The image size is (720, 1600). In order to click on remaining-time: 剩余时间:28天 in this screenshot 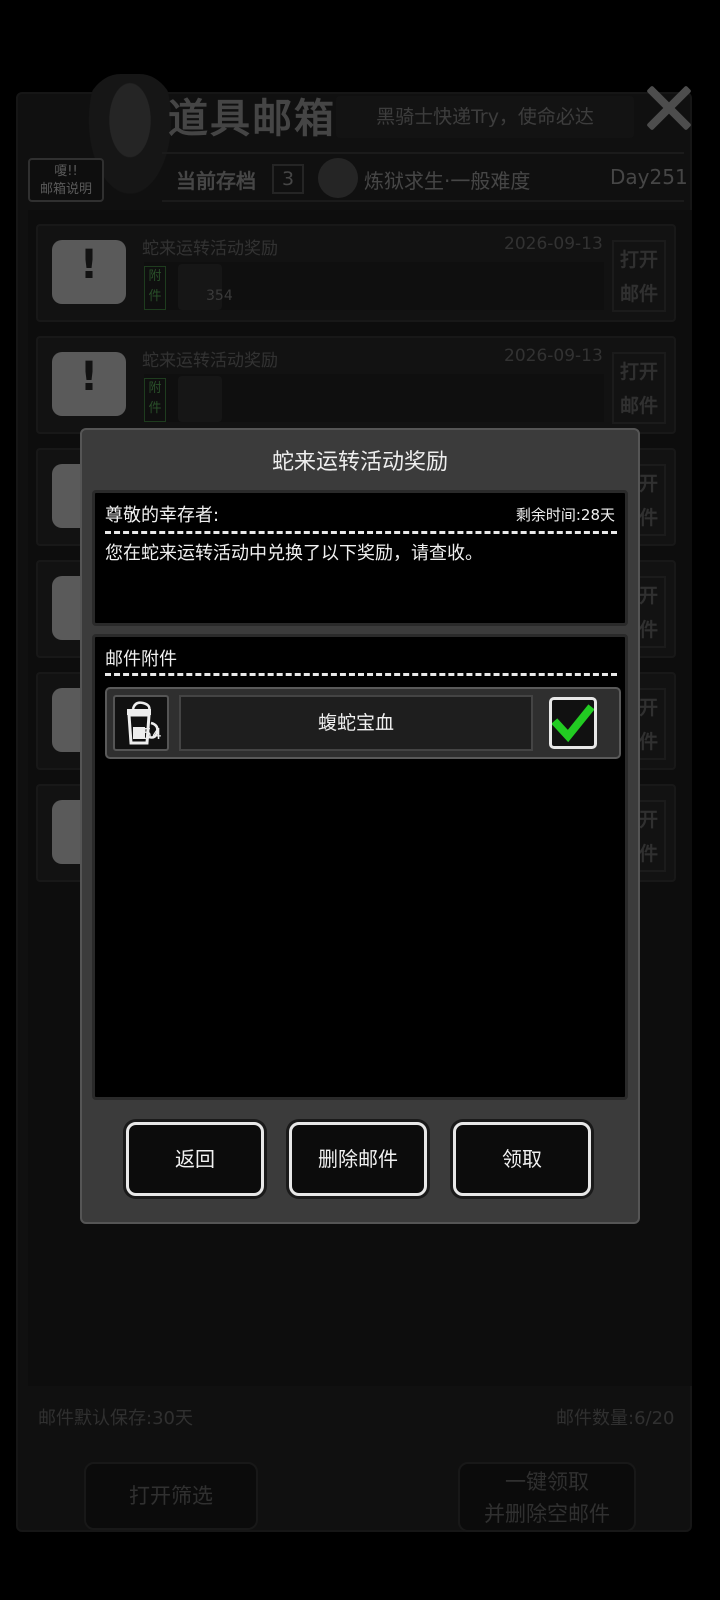, I will do `click(565, 515)`.